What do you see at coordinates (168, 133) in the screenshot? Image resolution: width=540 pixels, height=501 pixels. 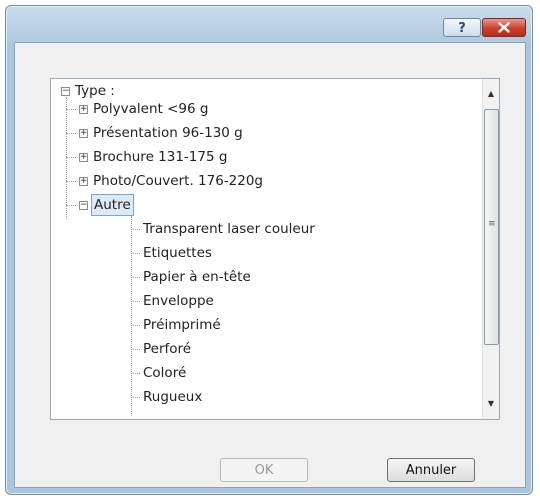 I see `tree-item-presentation: Présentation 96-130 g` at bounding box center [168, 133].